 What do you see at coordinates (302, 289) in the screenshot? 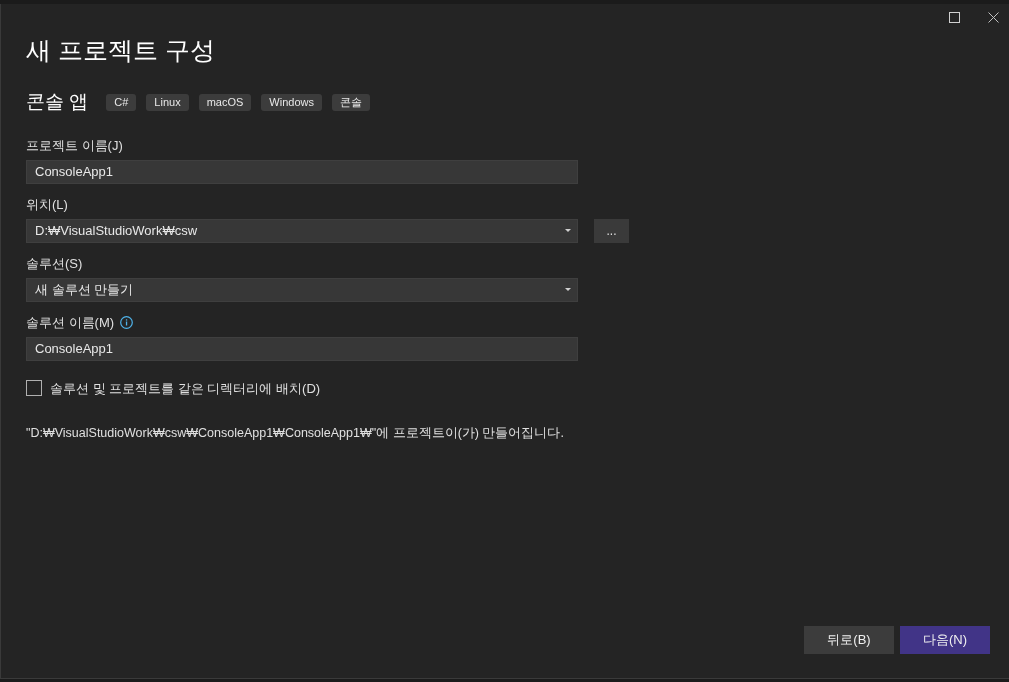
I see `dropdown: 새 솔루션 만들기` at bounding box center [302, 289].